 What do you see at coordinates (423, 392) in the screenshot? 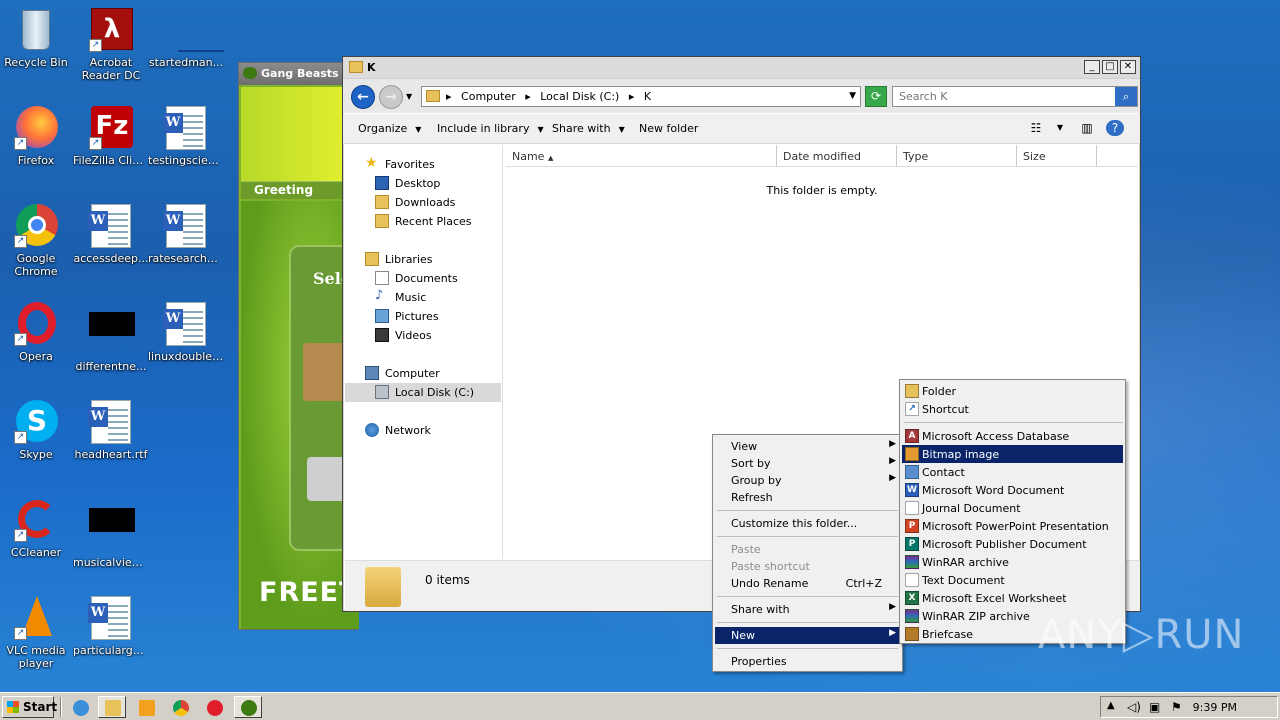
I see `nav-local-disk: Local Disk (C:)` at bounding box center [423, 392].